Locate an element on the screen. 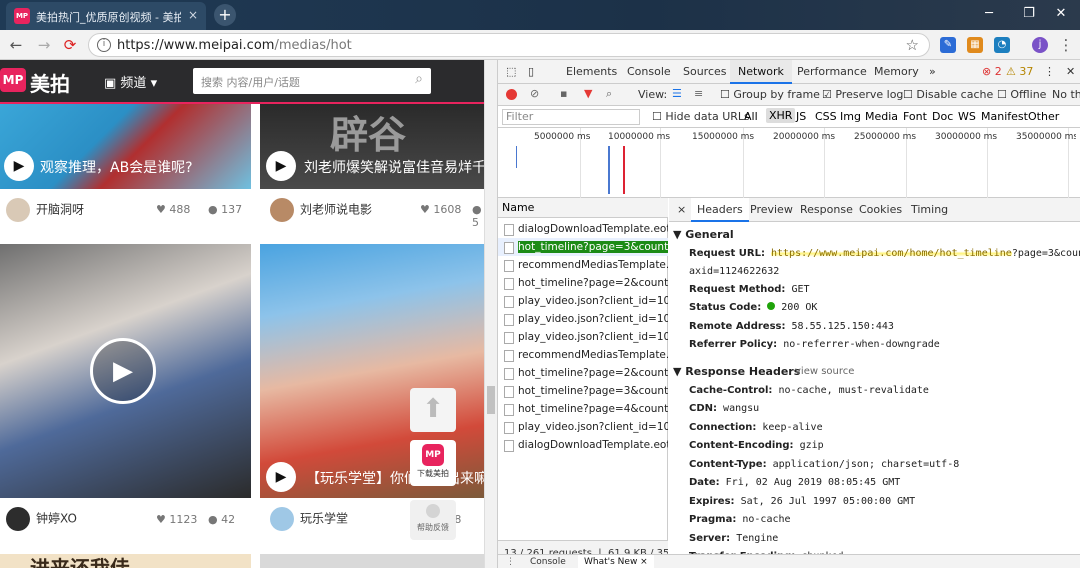  close-window-button: ✕ is located at coordinates (1060, 15).